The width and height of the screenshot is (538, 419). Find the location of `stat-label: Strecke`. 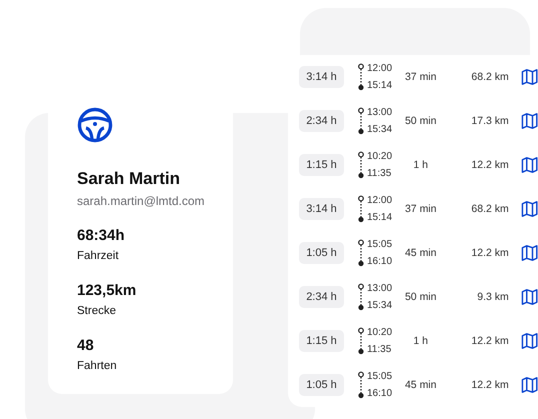

stat-label: Strecke is located at coordinates (97, 311).